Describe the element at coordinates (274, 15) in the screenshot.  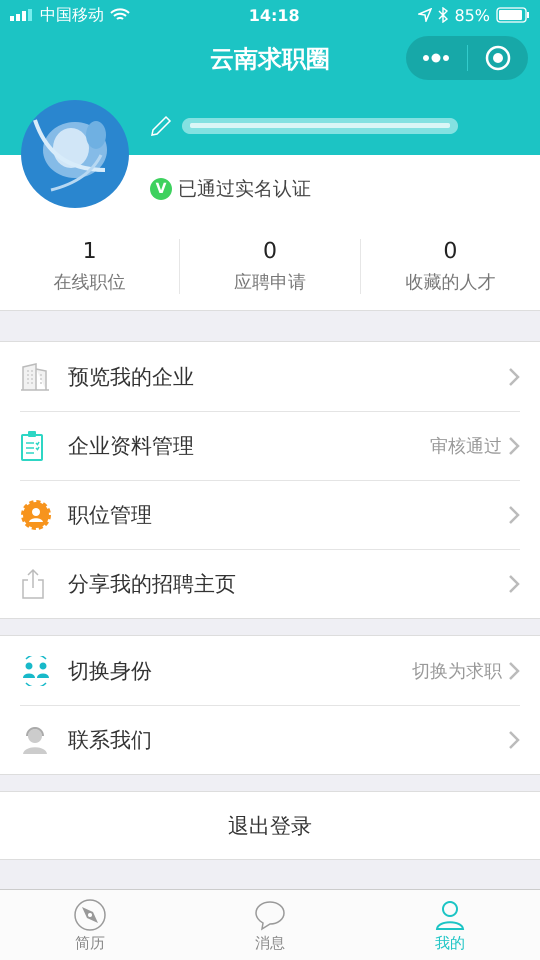
I see `clock-time: 14:18` at that location.